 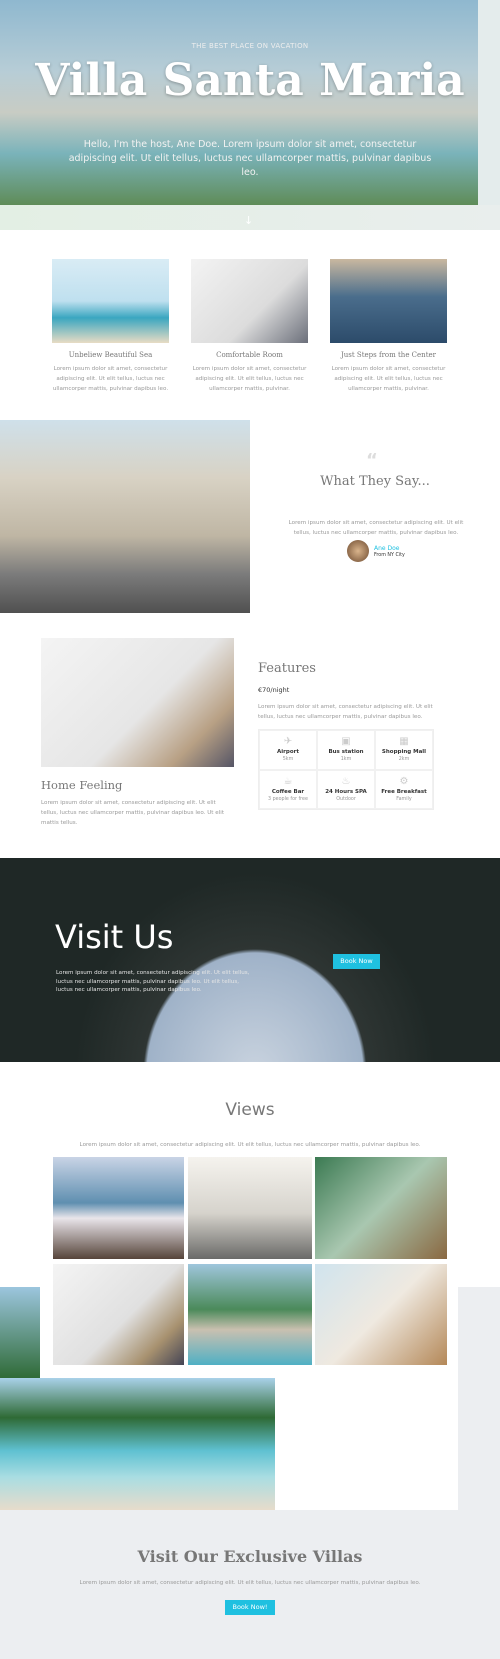 I want to click on cta-heading: Visit Our Exclusive Villas, so click(x=250, y=1556).